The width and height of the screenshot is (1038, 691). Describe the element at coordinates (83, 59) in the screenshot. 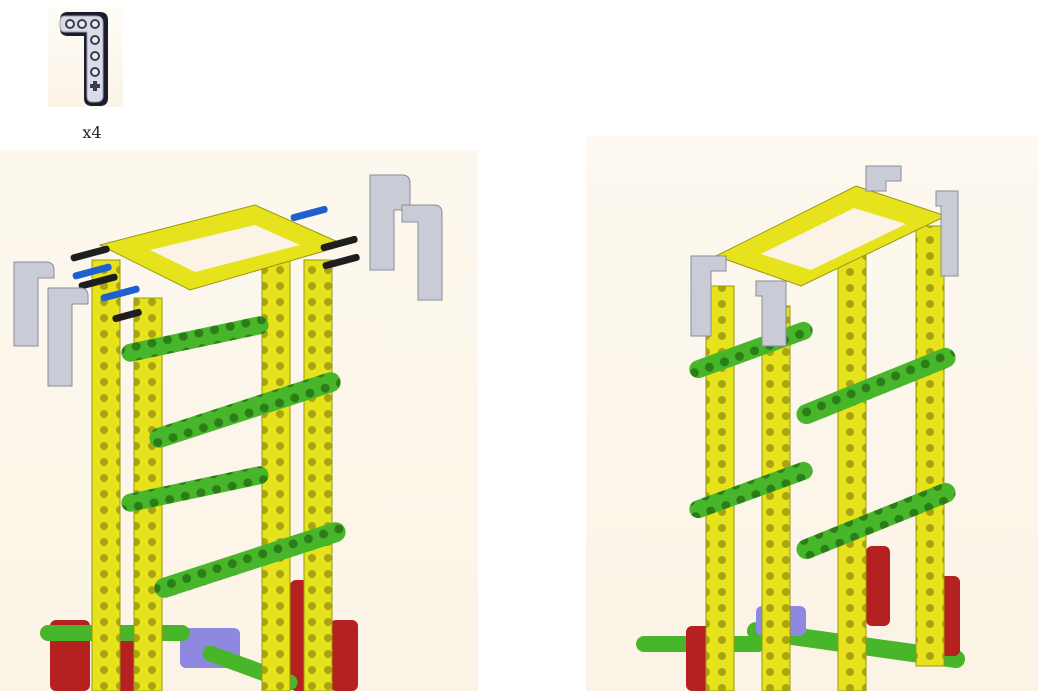

I see `l-beam-part-icon` at that location.